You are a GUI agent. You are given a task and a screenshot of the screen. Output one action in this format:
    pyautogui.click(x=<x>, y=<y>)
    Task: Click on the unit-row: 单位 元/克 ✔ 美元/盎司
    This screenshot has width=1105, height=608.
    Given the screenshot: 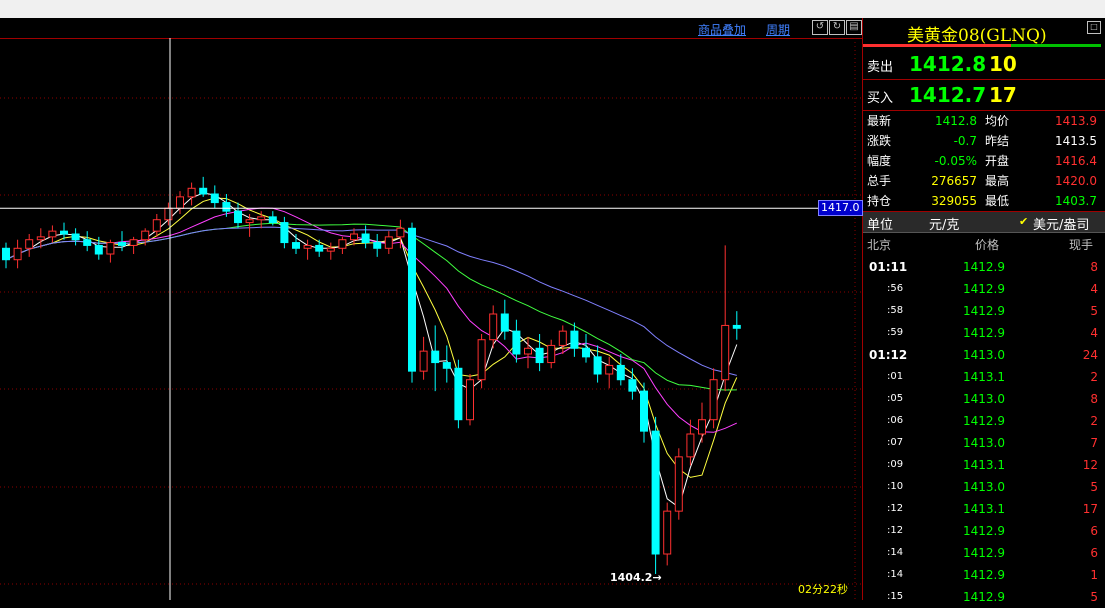 What is the action you would take?
    pyautogui.click(x=984, y=222)
    